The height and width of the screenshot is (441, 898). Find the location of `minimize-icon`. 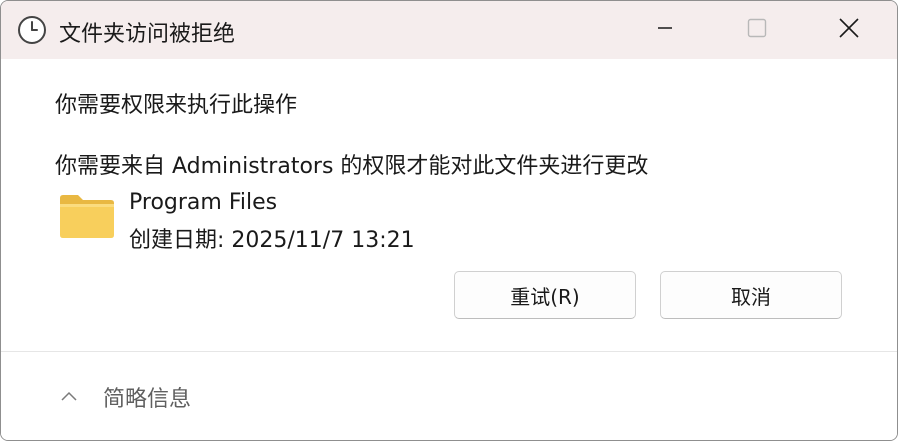

minimize-icon is located at coordinates (665, 30).